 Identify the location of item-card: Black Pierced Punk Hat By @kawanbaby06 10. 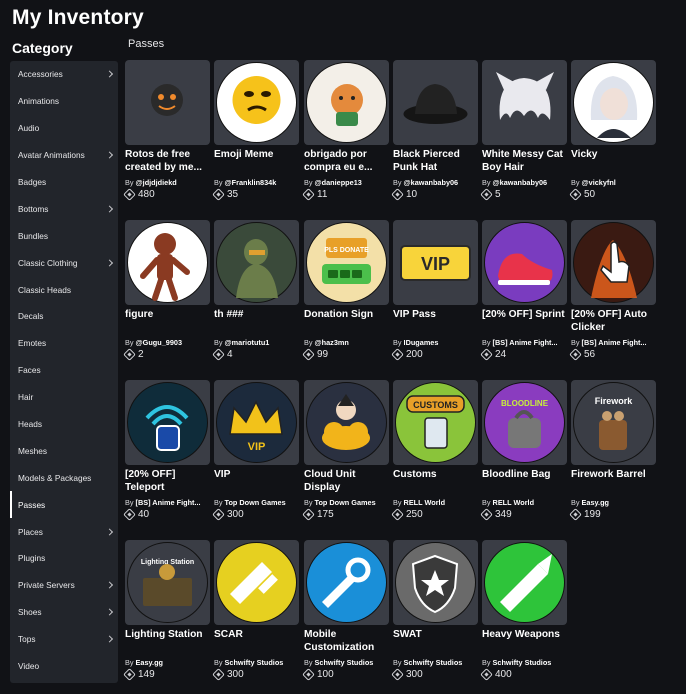
(434, 130).